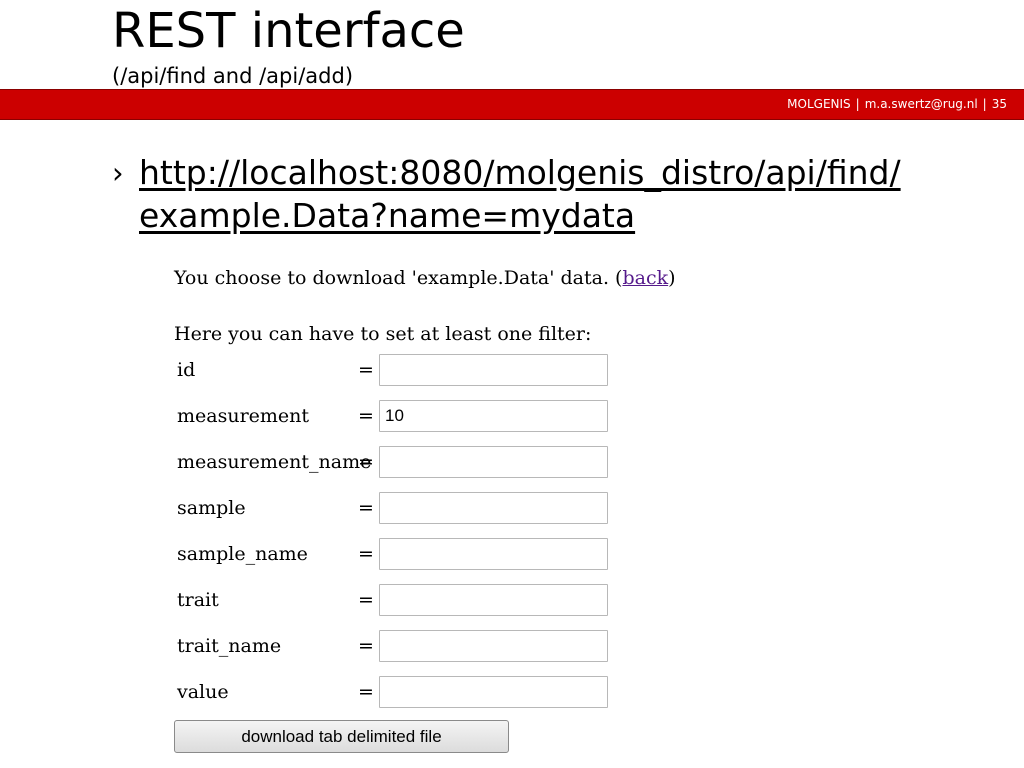 Image resolution: width=1024 pixels, height=768 pixels. I want to click on header-bar: MOLGENIS | m.a.swertz@rug.nl | 35, so click(512, 104).